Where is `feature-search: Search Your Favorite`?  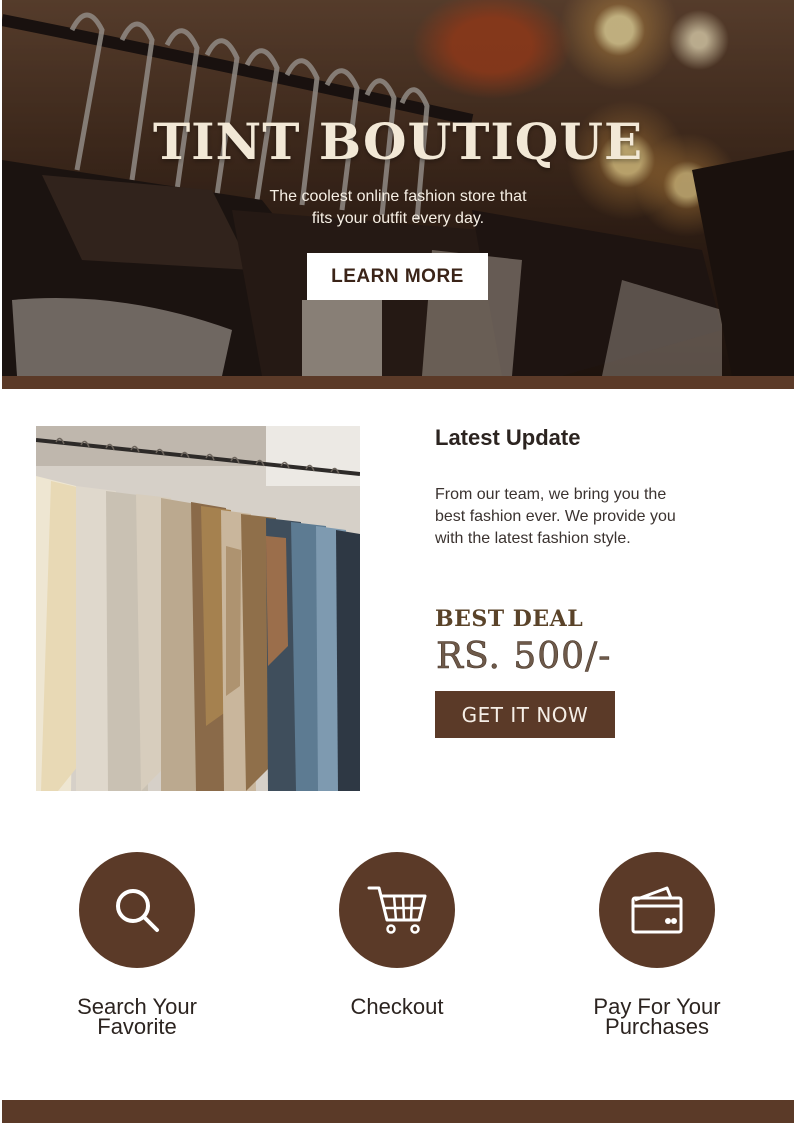 feature-search: Search Your Favorite is located at coordinates (137, 945).